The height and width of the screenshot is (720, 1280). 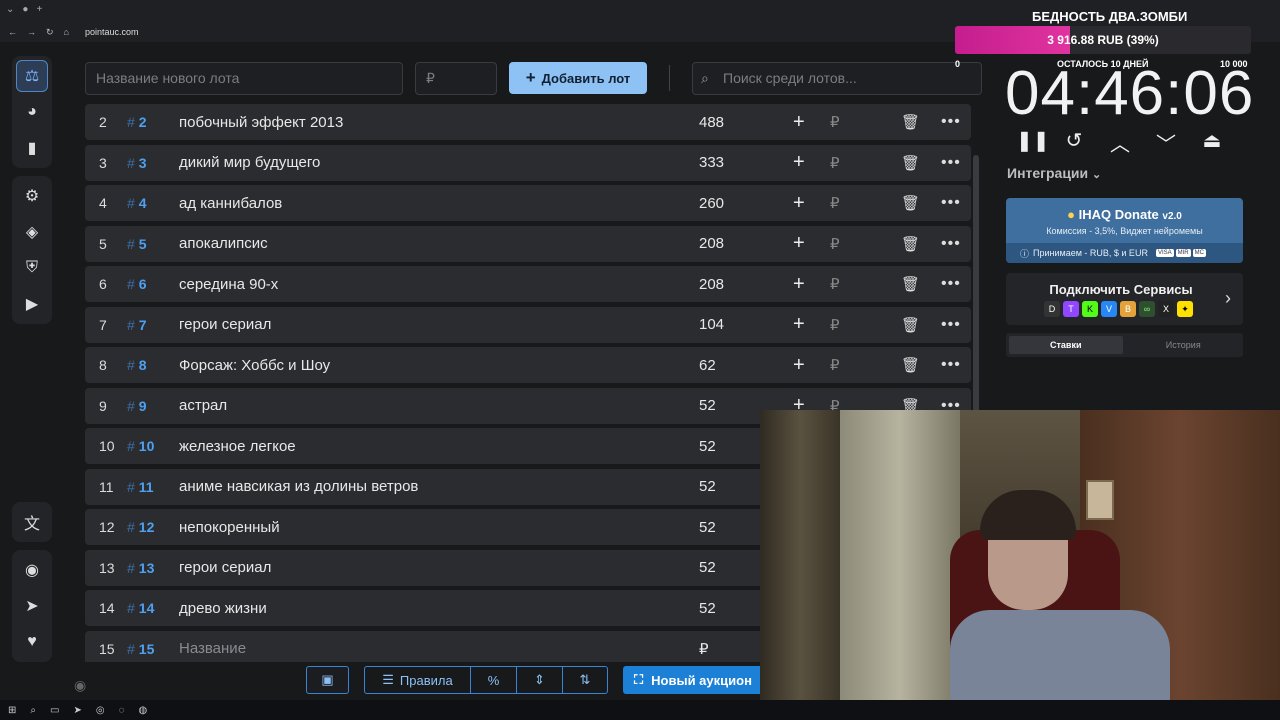 I want to click on video-library-icon: ▶, so click(x=32, y=304).